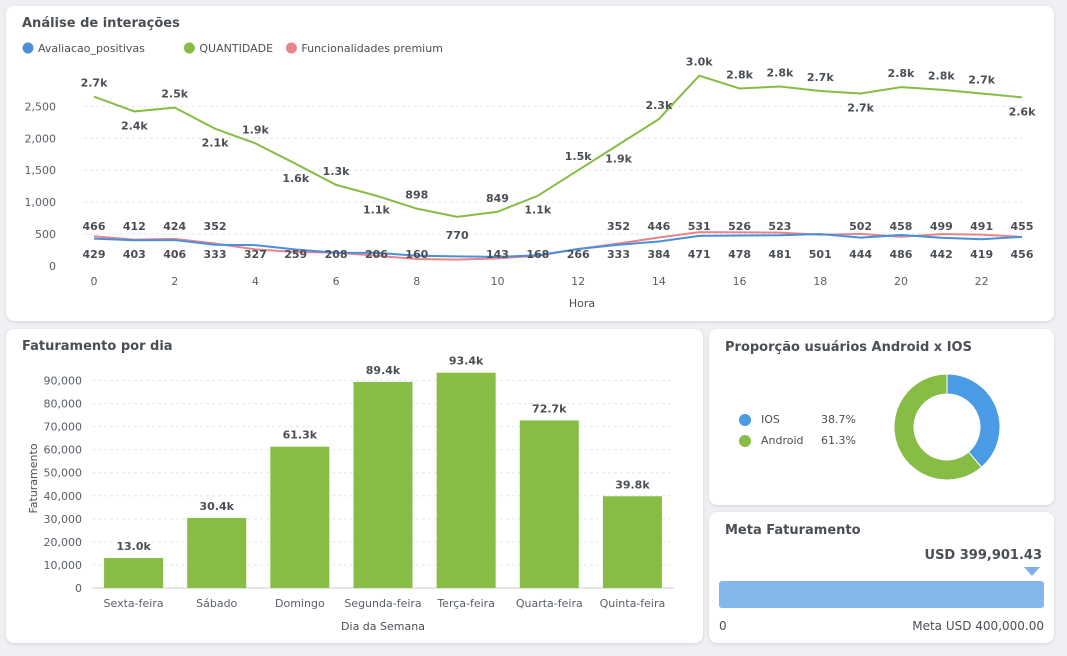 The width and height of the screenshot is (1067, 656). I want to click on y-tick-label: 50,000, so click(63, 473).